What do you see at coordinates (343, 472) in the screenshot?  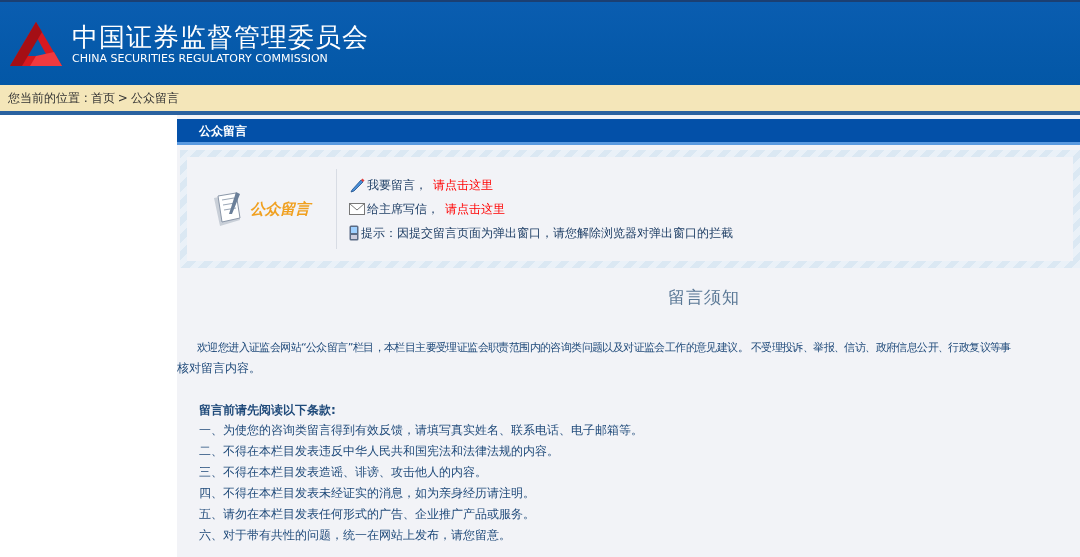 I see `term-item: 三、不得在本栏目发表造谣、诽谤、攻击他人的内容。` at bounding box center [343, 472].